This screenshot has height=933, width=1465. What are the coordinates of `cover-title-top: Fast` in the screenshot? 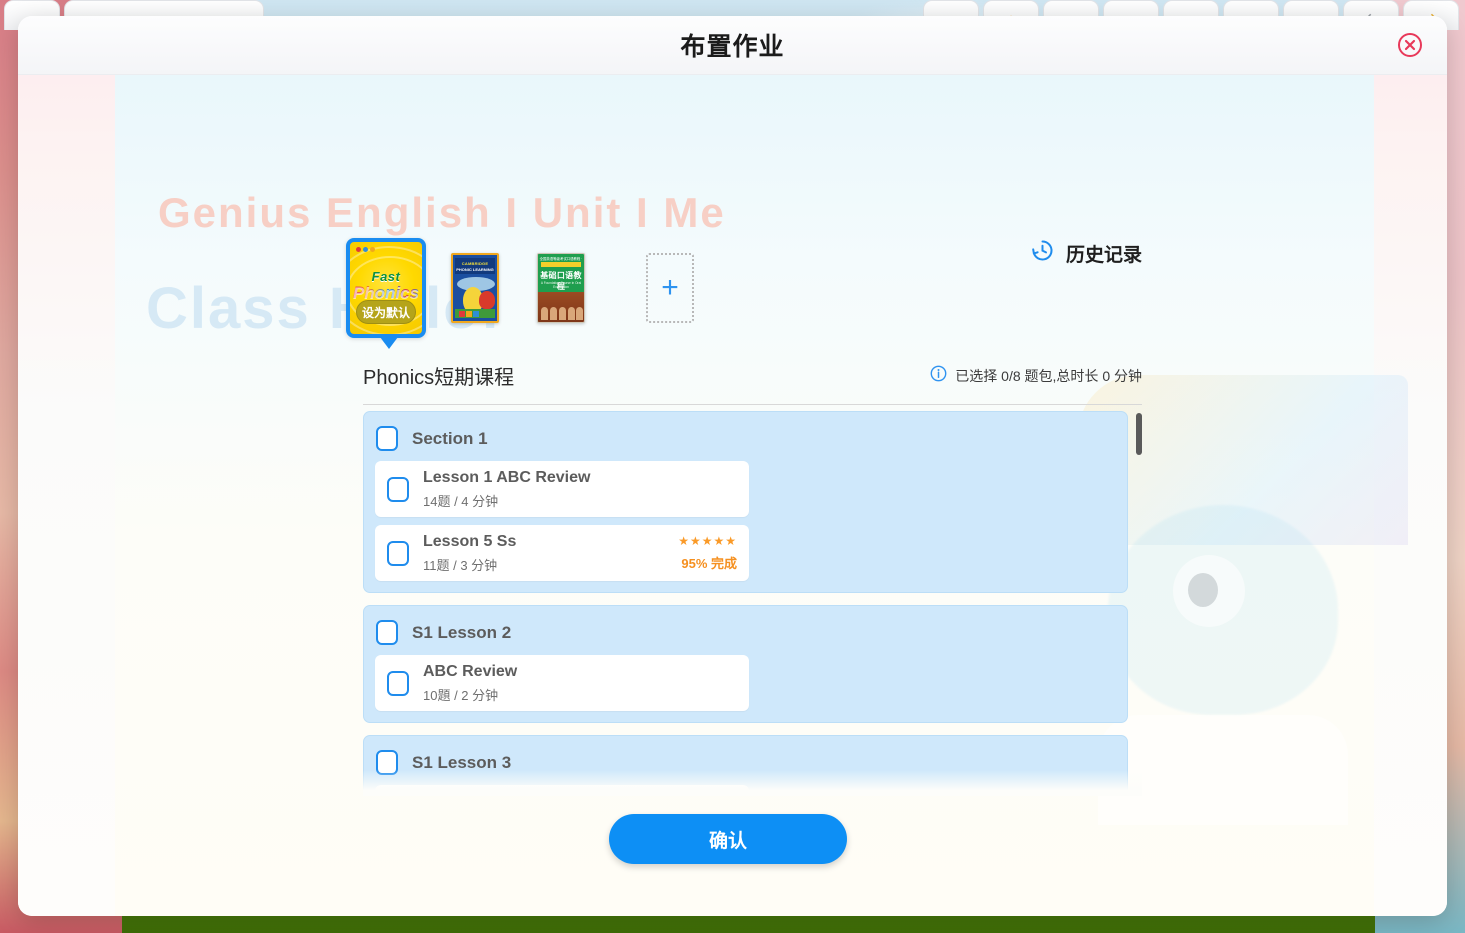 It's located at (386, 276).